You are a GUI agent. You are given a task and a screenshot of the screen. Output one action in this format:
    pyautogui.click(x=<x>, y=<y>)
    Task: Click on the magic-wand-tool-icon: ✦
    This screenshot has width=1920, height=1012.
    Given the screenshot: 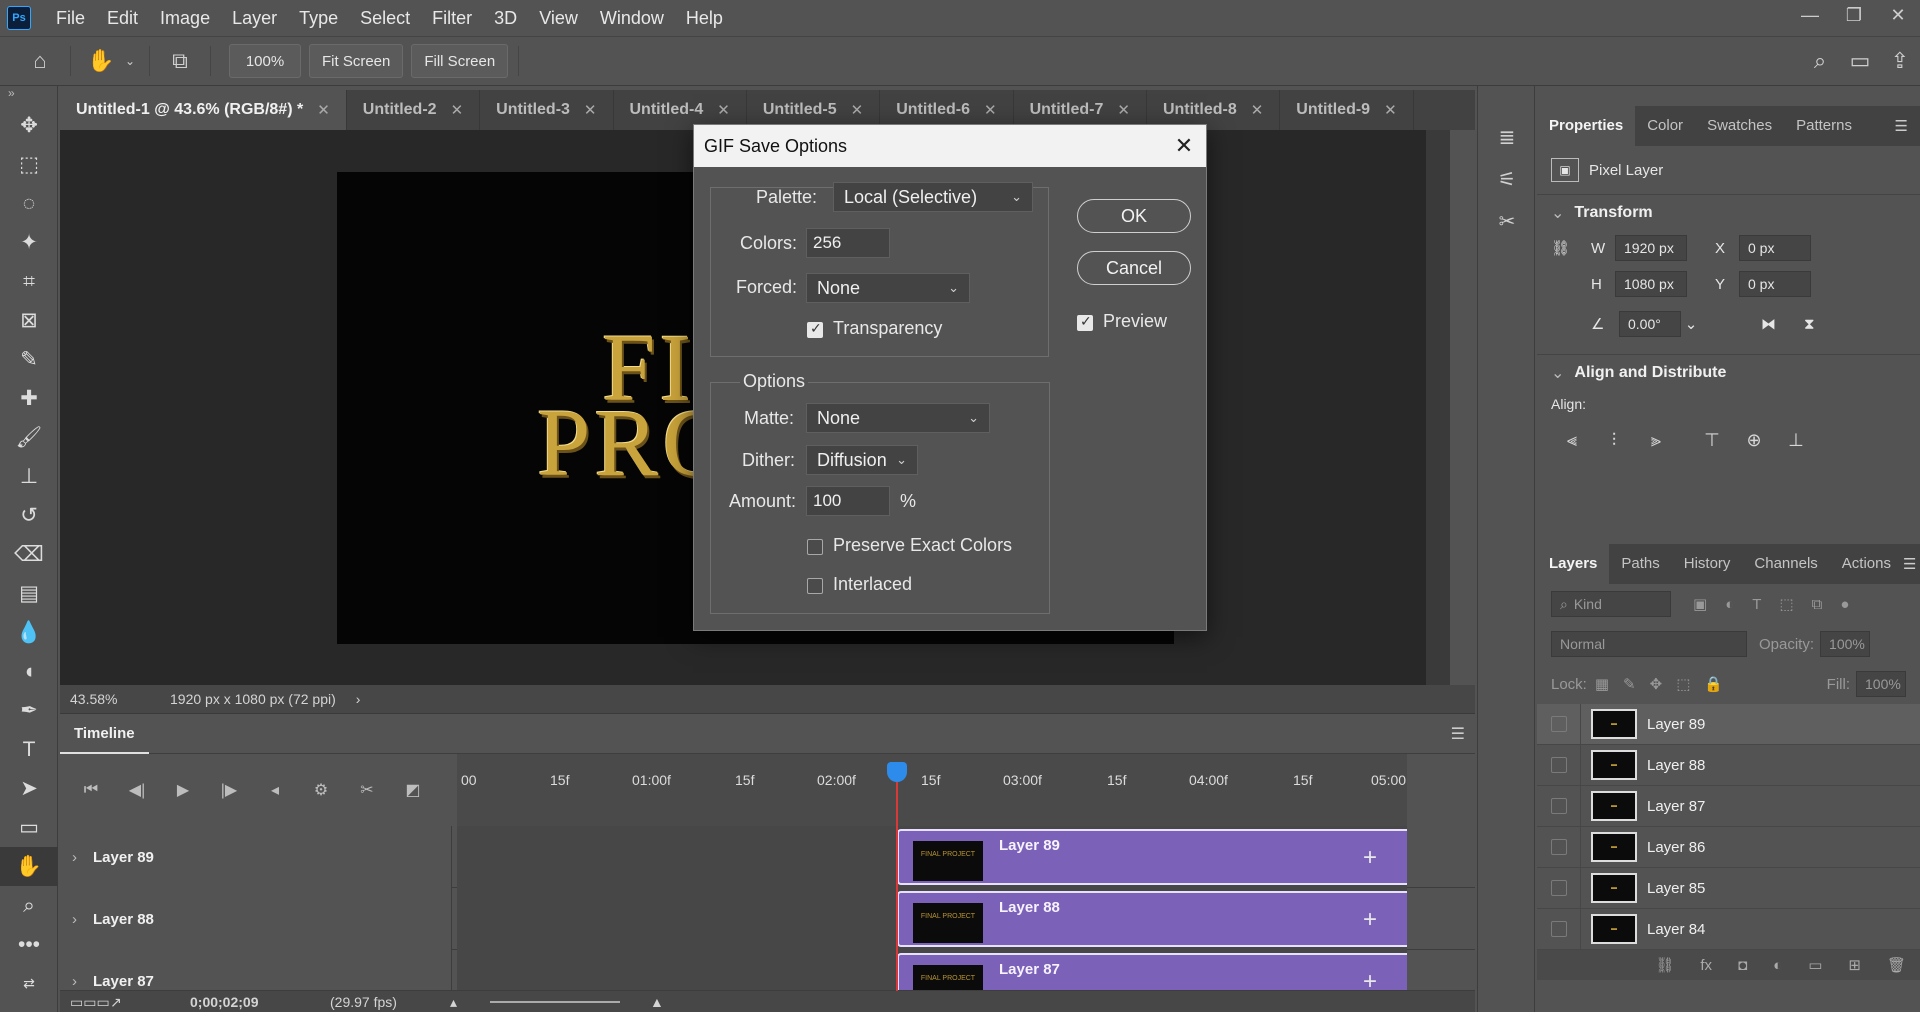 What is the action you would take?
    pyautogui.click(x=29, y=242)
    